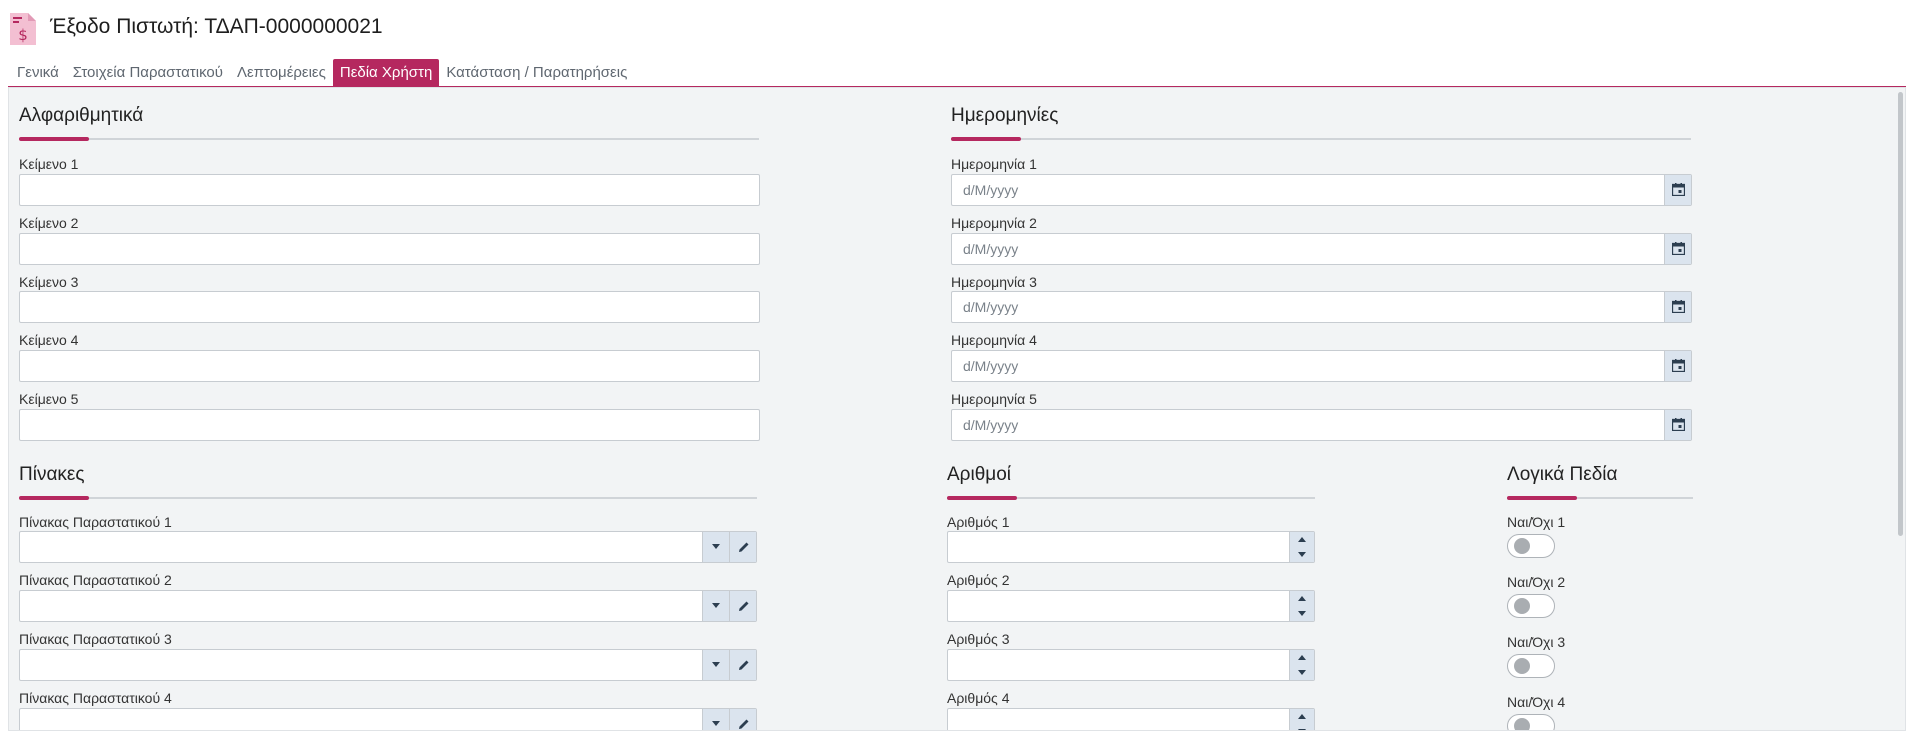  Describe the element at coordinates (1562, 474) in the screenshot. I see `section-title-booleans: Λογικά Πεδία` at that location.